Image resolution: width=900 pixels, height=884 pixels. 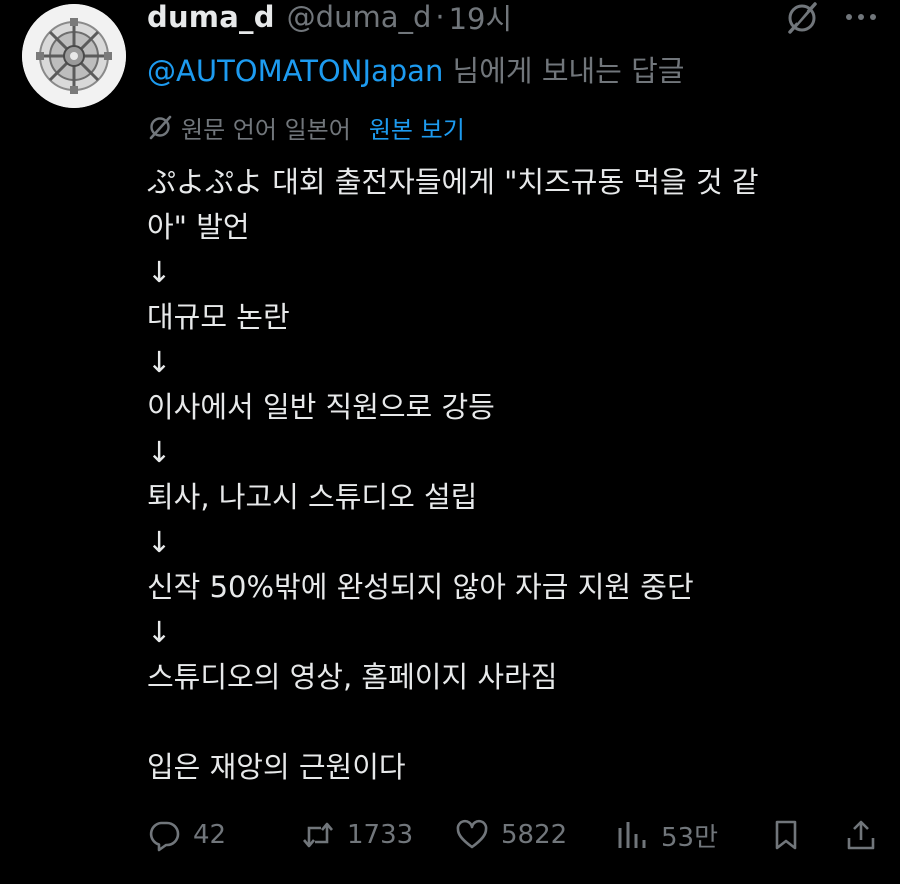 What do you see at coordinates (352, 677) in the screenshot?
I see `body-line: 스튜디오의 영상, 홈페이지 사라짐` at bounding box center [352, 677].